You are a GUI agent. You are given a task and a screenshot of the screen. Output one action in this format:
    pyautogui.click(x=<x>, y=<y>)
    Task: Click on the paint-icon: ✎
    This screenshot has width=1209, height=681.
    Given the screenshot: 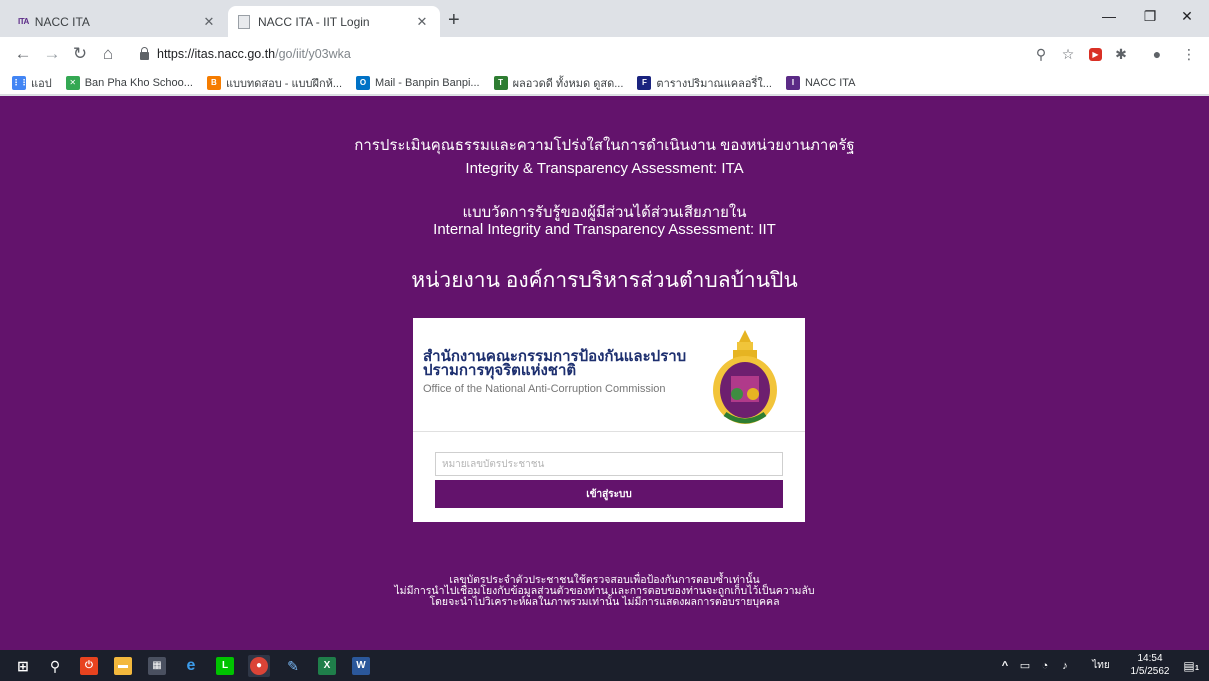 What is the action you would take?
    pyautogui.click(x=293, y=666)
    